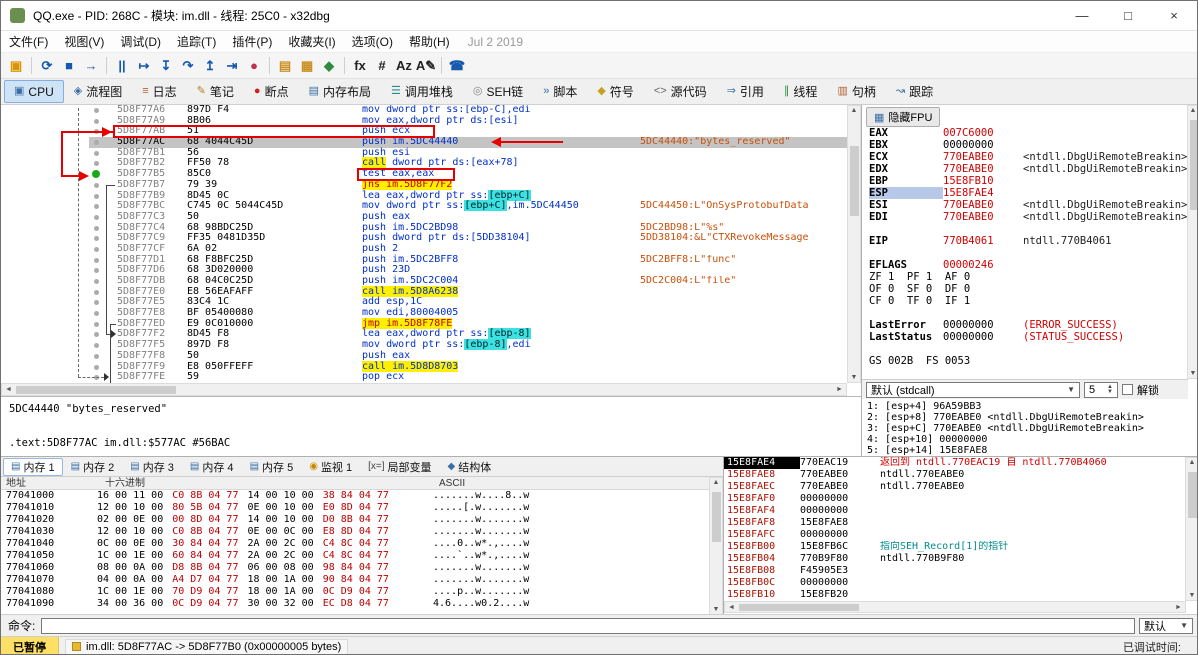 The image size is (1198, 655). I want to click on tab-memory-4: ▤ 内存 4, so click(212, 467).